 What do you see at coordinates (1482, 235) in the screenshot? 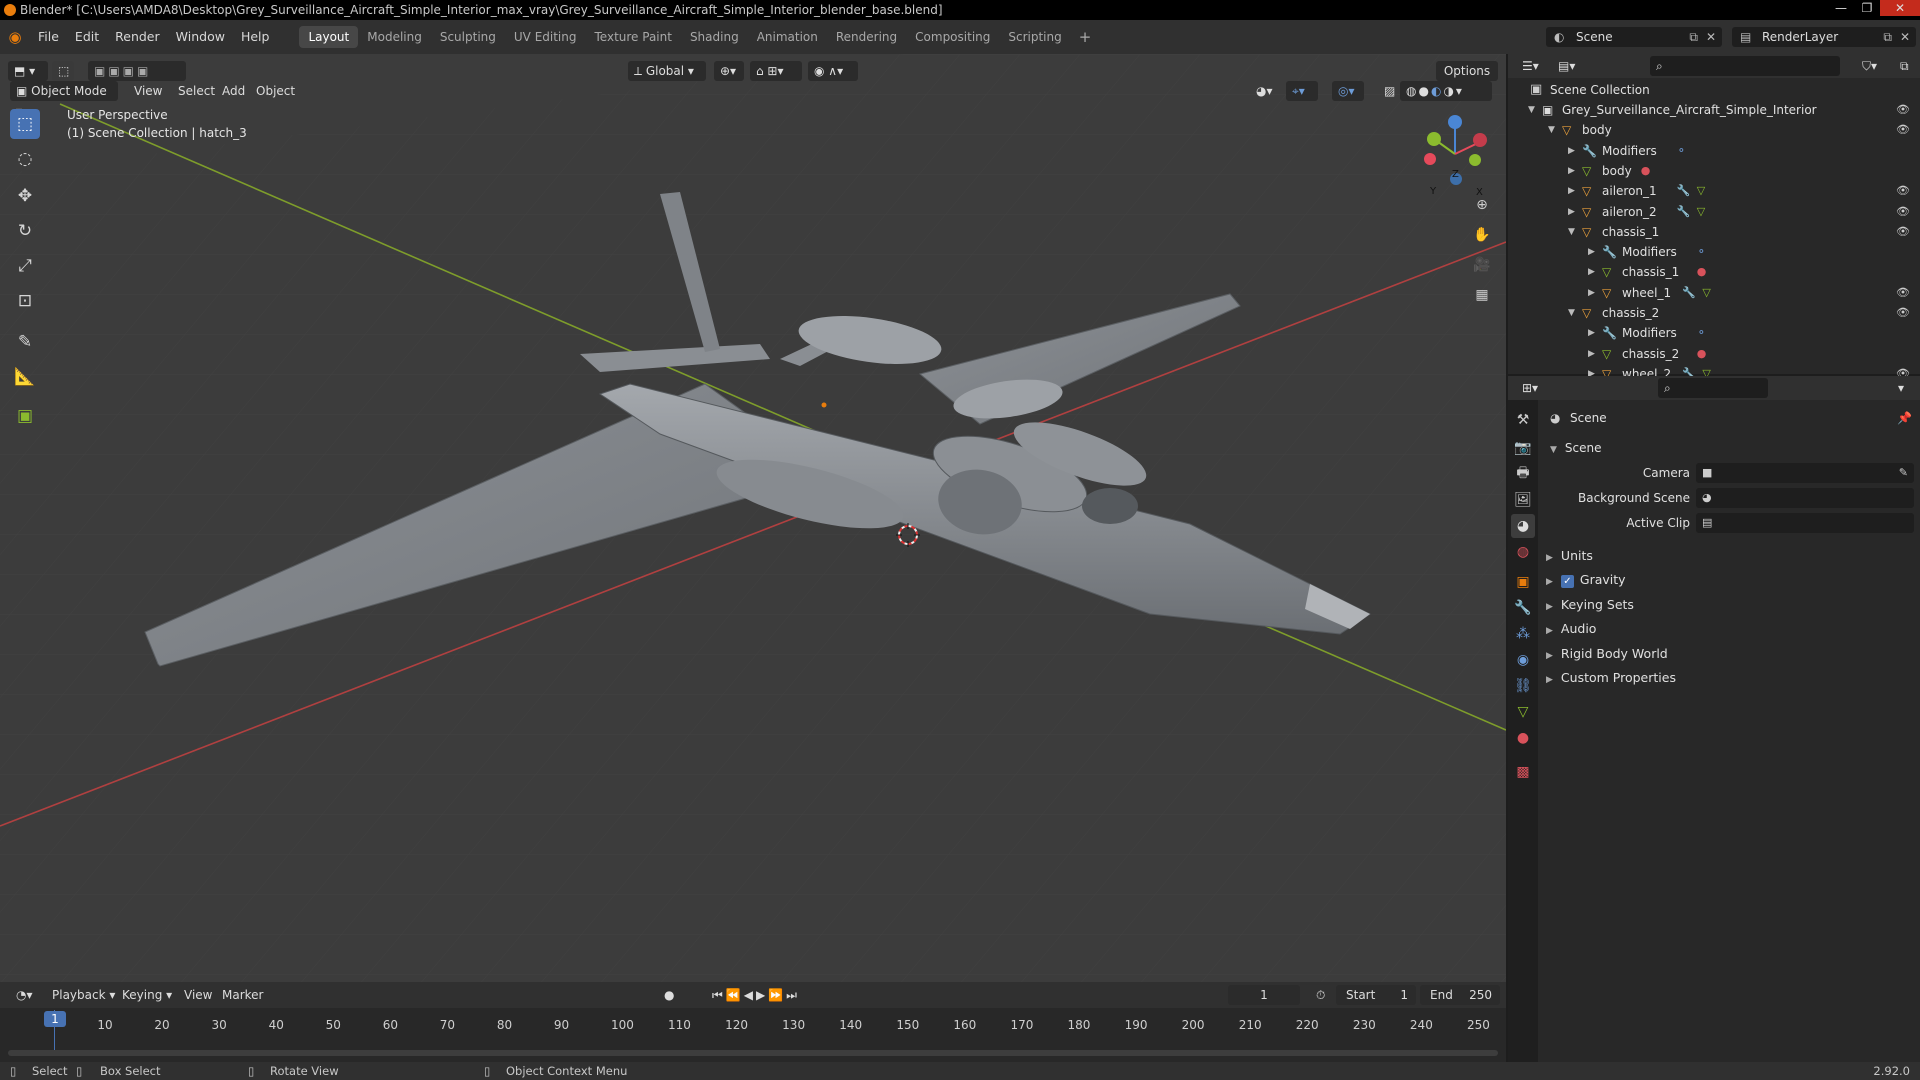
I see `pan-hand-icon: ✋` at bounding box center [1482, 235].